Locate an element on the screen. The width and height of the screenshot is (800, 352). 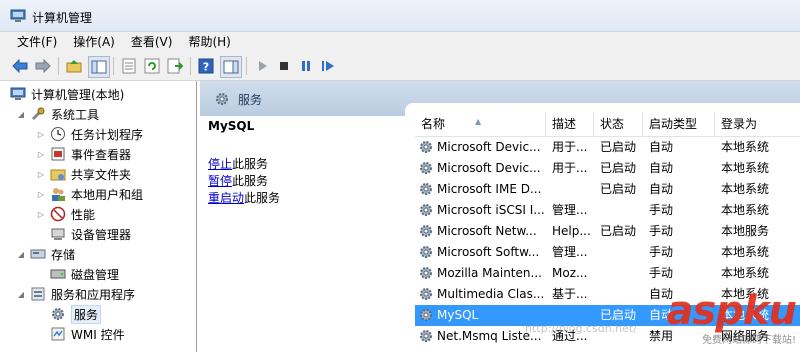
tree-item-computer-management: 计算机管理(本地) is located at coordinates (67, 94).